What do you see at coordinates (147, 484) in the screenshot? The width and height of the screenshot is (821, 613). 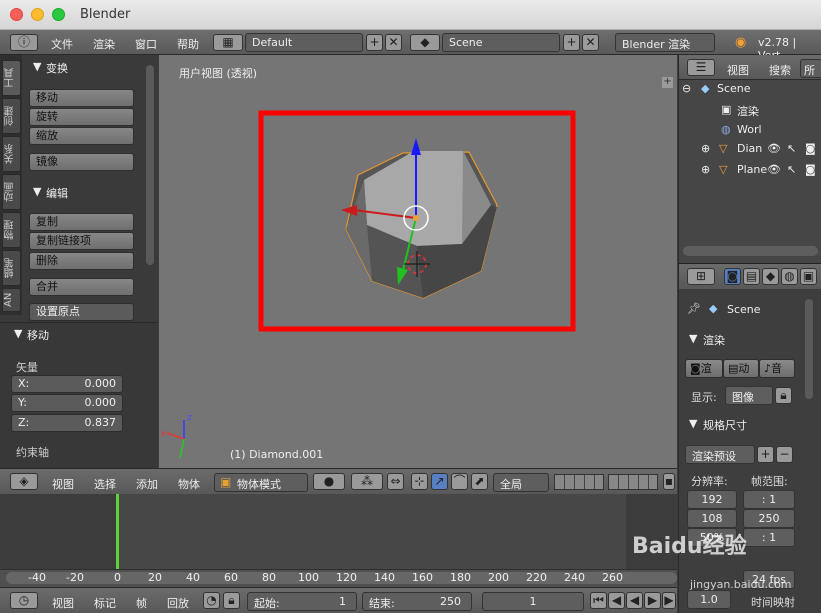 I see `menu-add: 添加` at bounding box center [147, 484].